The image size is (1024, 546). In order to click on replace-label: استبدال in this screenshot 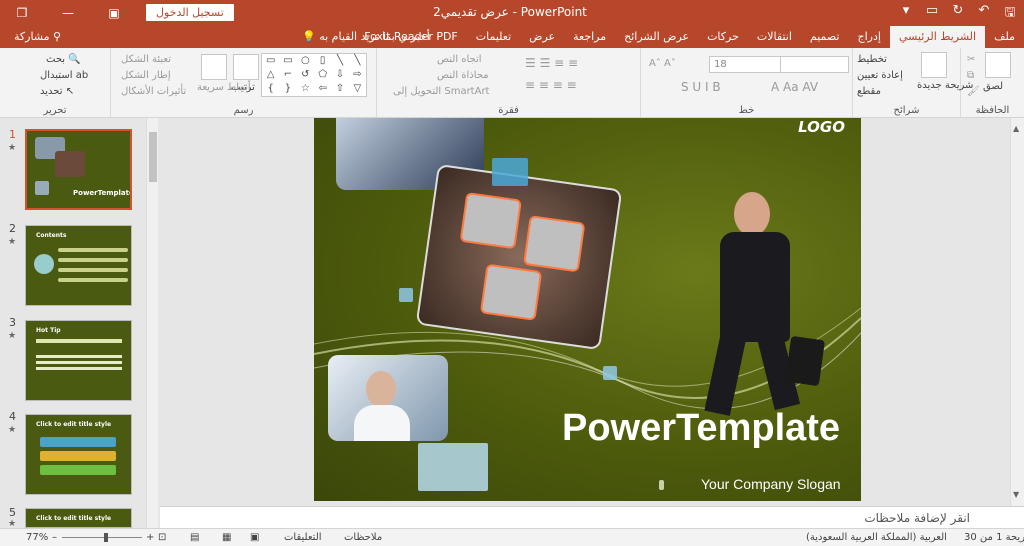, I will do `click(56, 75)`.